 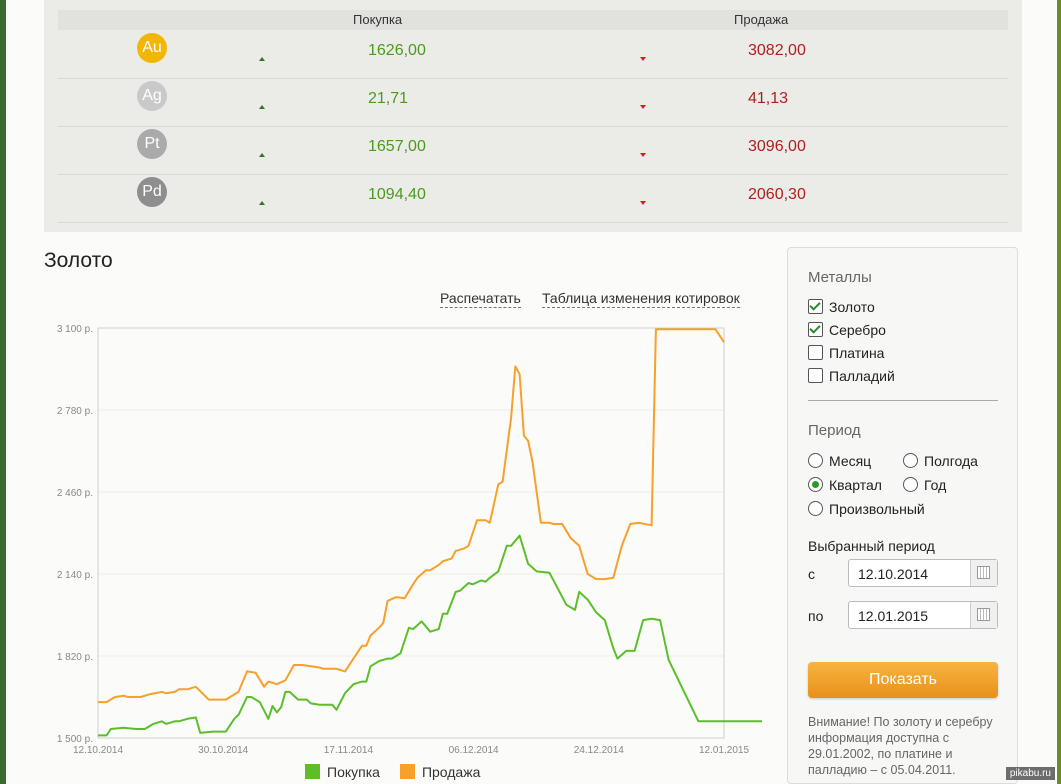 I want to click on metal-checkbox: Серебро, so click(x=847, y=330).